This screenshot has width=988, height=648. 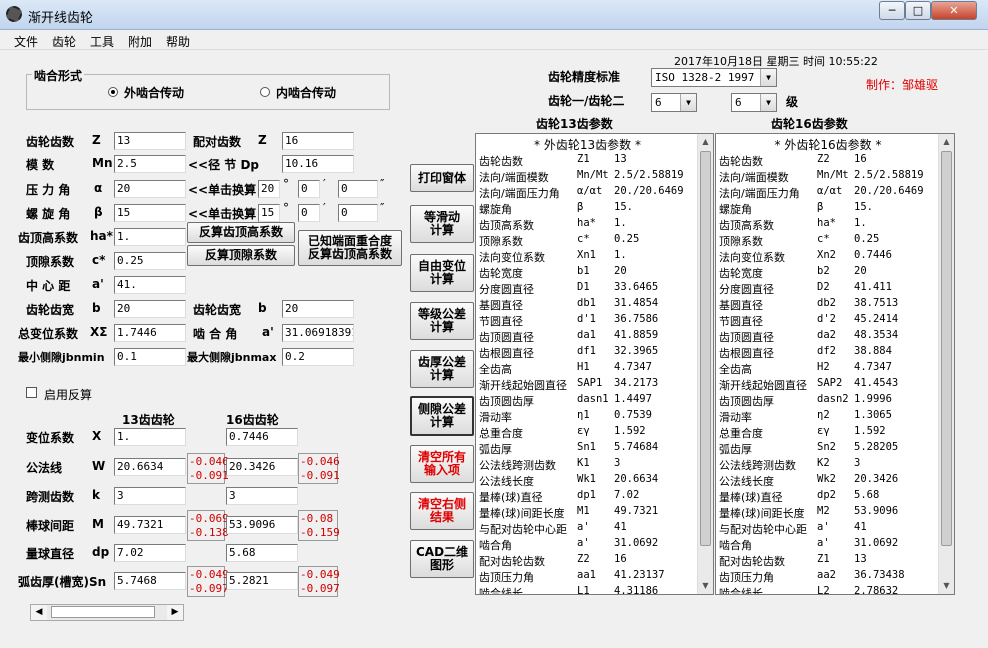 What do you see at coordinates (318, 309) in the screenshot?
I see `face-width2-input: 20` at bounding box center [318, 309].